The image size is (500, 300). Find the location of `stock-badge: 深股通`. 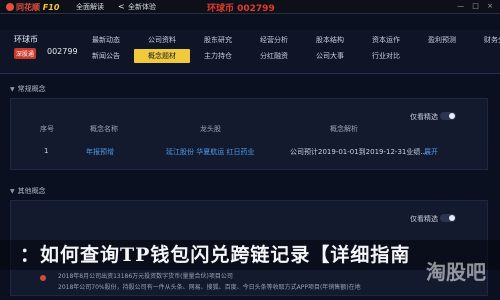

stock-badge: 深股通 is located at coordinates (25, 53).